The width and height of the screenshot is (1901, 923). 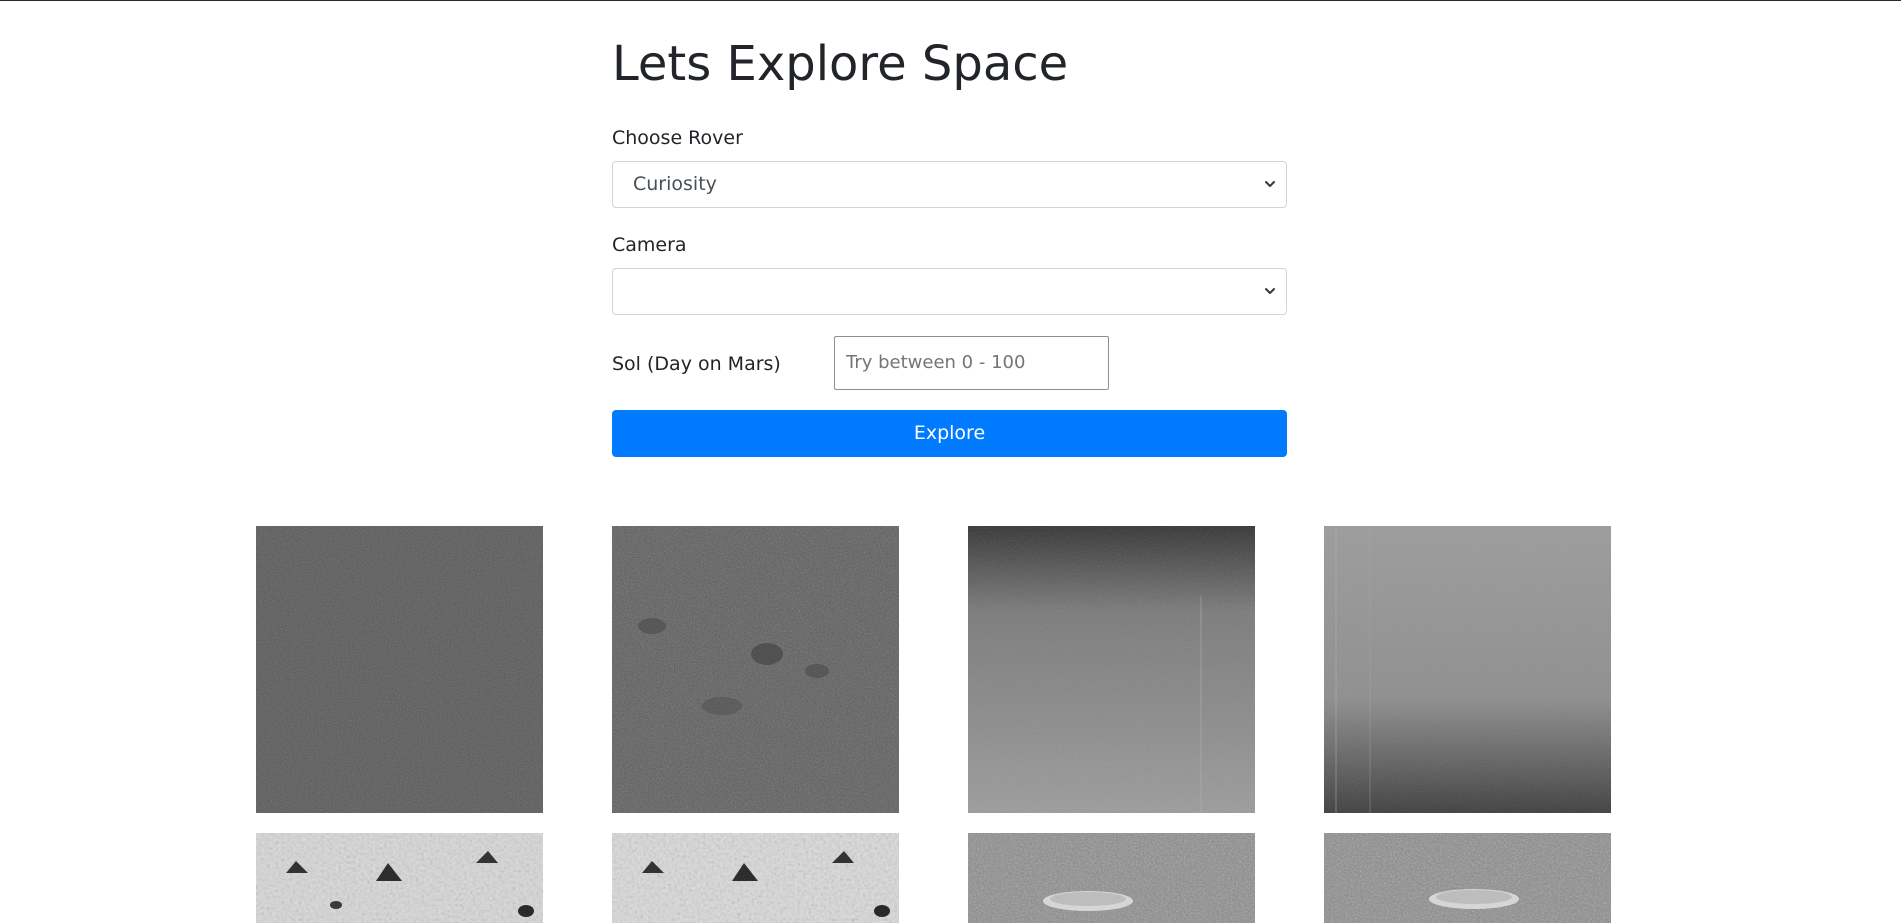 What do you see at coordinates (950, 0) in the screenshot?
I see `window-top-border` at bounding box center [950, 0].